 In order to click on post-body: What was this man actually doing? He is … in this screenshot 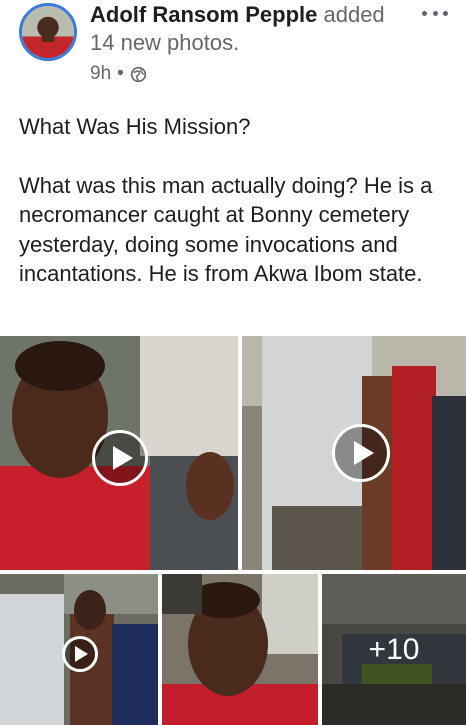, I will do `click(226, 229)`.